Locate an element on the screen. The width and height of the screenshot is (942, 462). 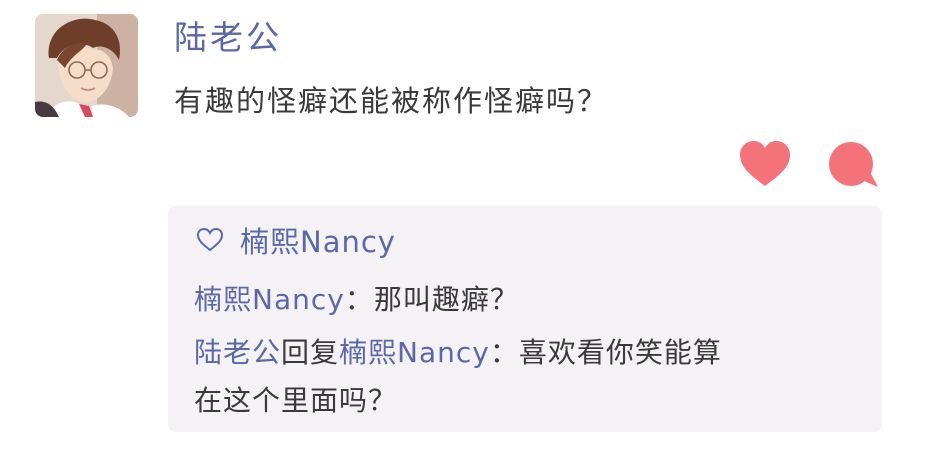
comment-item: 楠熙Nancy：那叫趣癖？ is located at coordinates (356, 300).